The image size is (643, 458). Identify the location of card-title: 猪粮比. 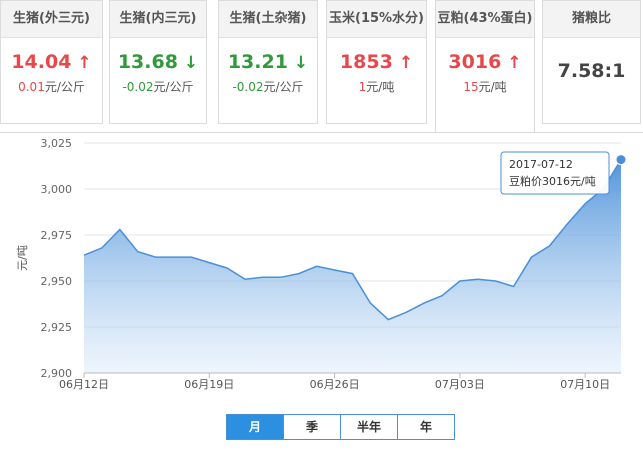
(591, 19).